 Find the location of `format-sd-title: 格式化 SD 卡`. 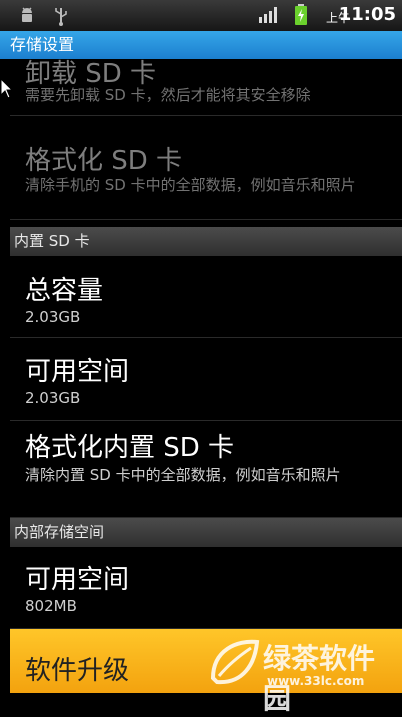

format-sd-title: 格式化 SD 卡 is located at coordinates (104, 161).